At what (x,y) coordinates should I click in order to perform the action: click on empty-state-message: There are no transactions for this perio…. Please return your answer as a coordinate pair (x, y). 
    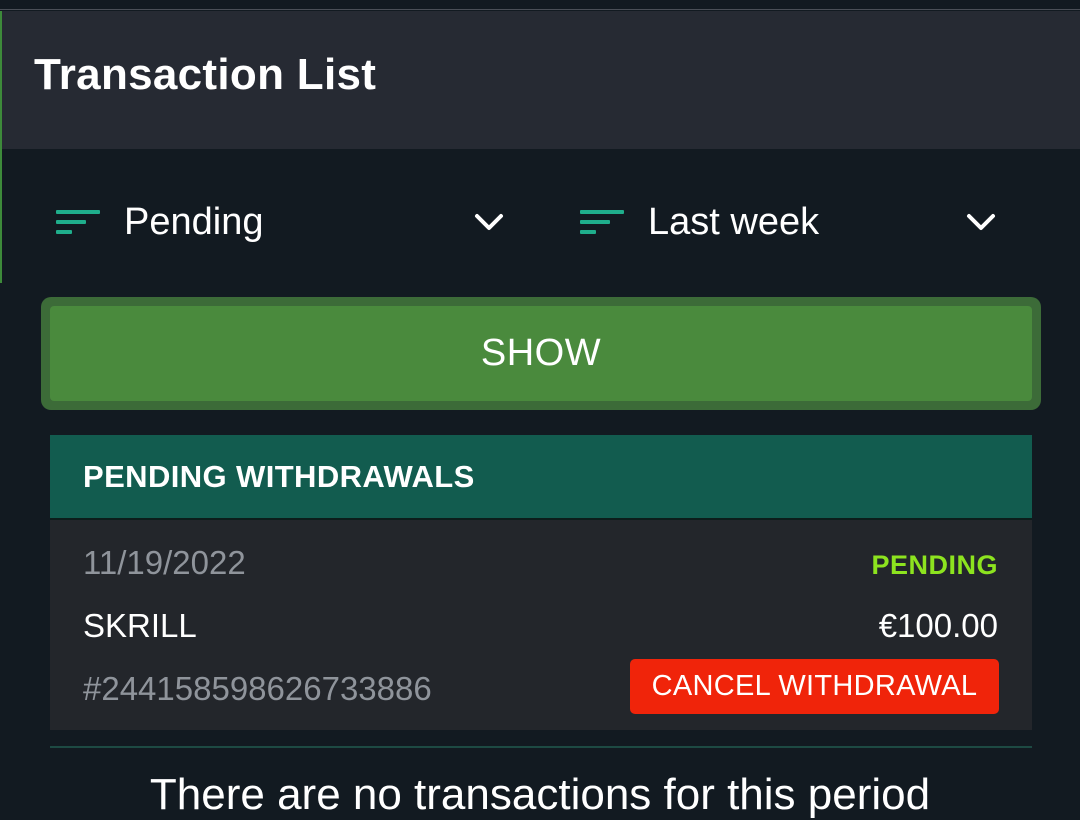
    Looking at the image, I should click on (540, 794).